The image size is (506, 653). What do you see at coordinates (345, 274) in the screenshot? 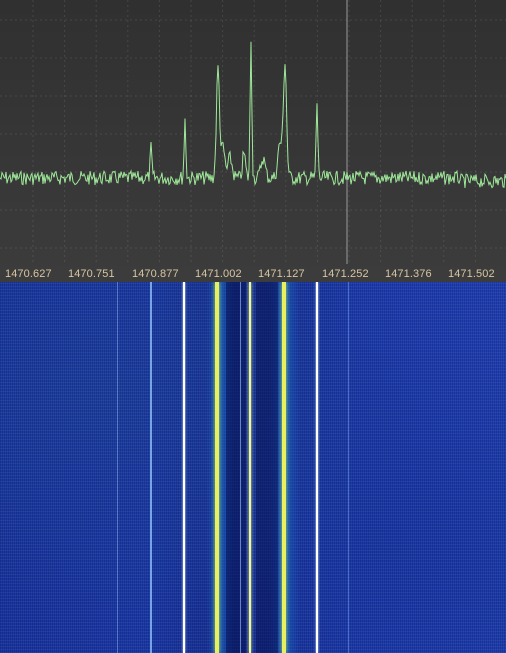
I see `frequency-tick-label: 1471.252` at bounding box center [345, 274].